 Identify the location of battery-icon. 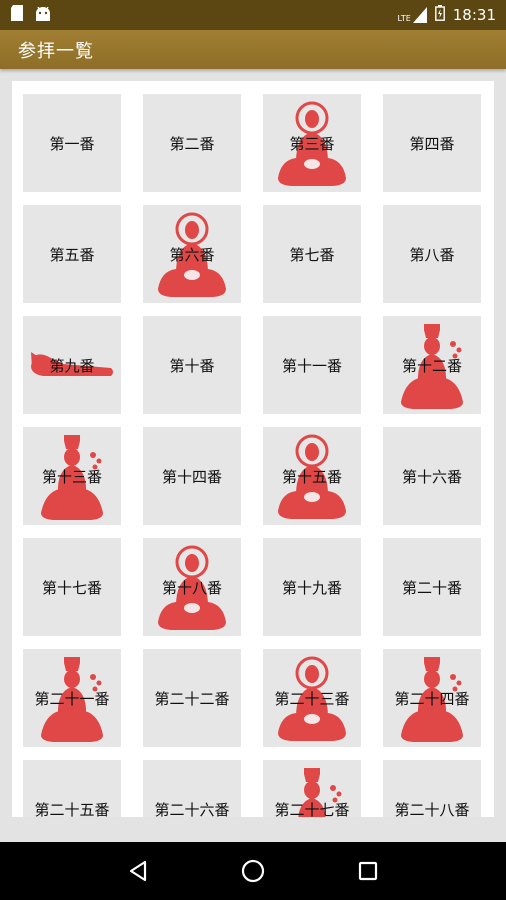
(439, 15).